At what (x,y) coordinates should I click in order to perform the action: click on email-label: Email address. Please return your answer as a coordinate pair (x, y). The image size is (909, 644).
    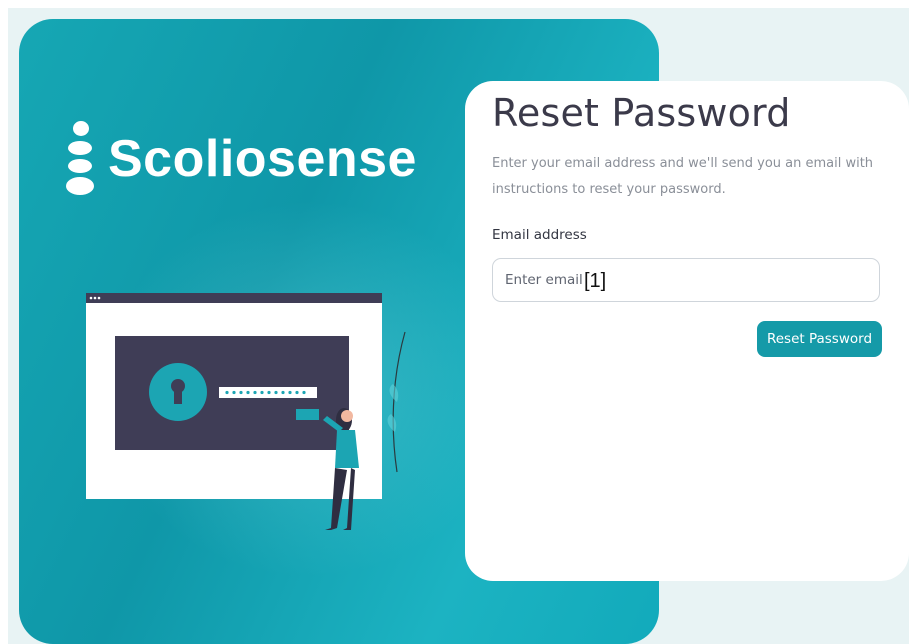
    Looking at the image, I should click on (539, 235).